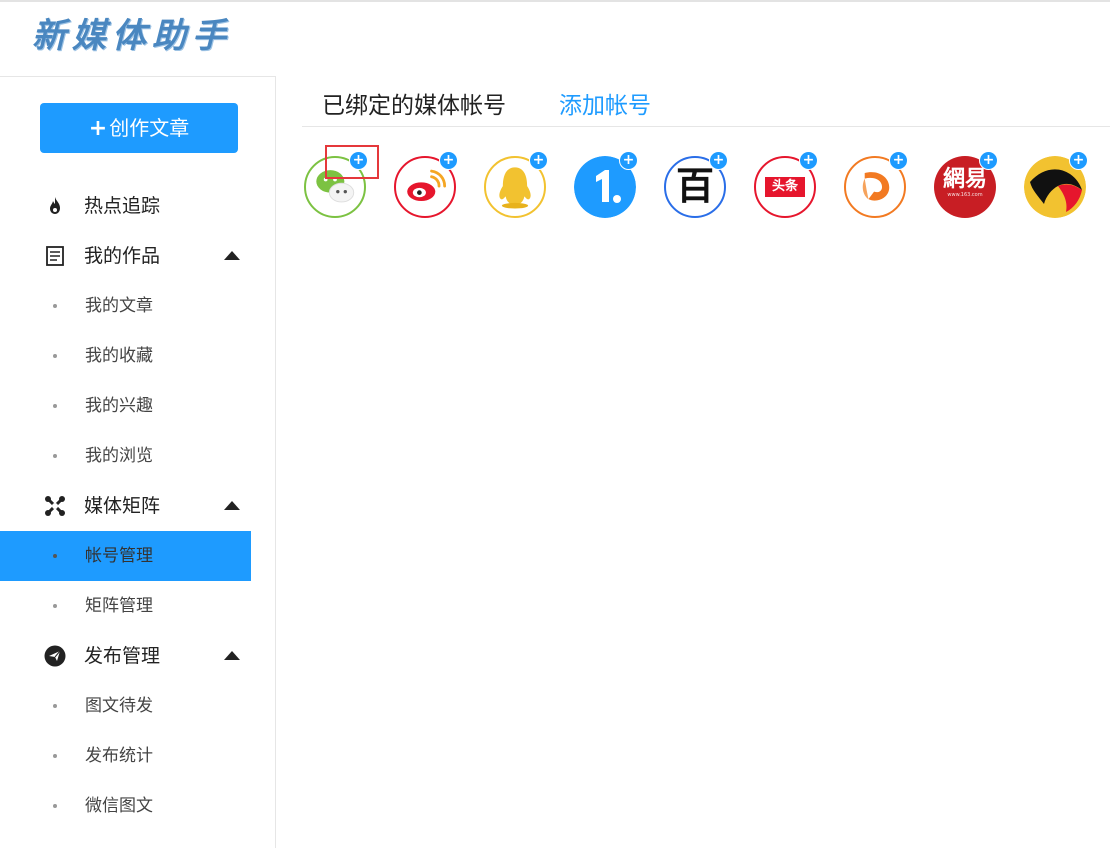 This screenshot has width=1110, height=848. I want to click on nav-publish-management: 发布管理, so click(125, 656).